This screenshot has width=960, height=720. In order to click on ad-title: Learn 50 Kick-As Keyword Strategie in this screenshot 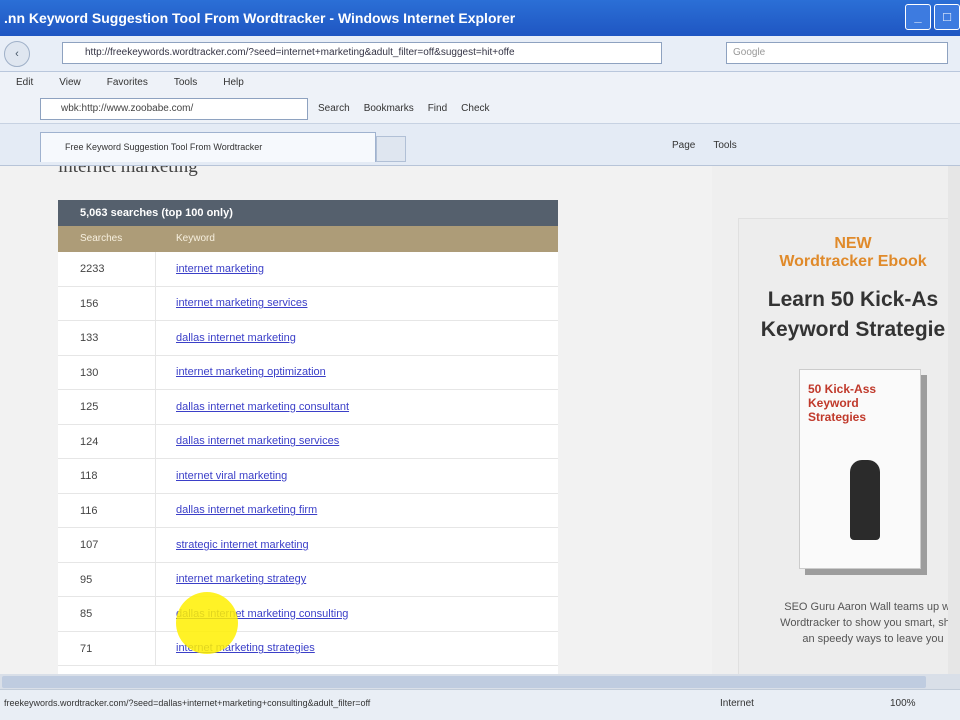, I will do `click(849, 315)`.